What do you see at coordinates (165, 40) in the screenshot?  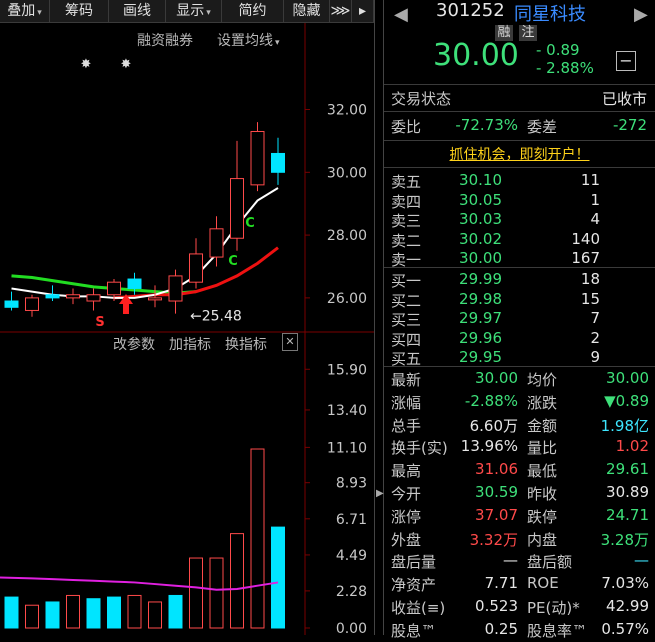 I see `margin-trading-link: 融资融券` at bounding box center [165, 40].